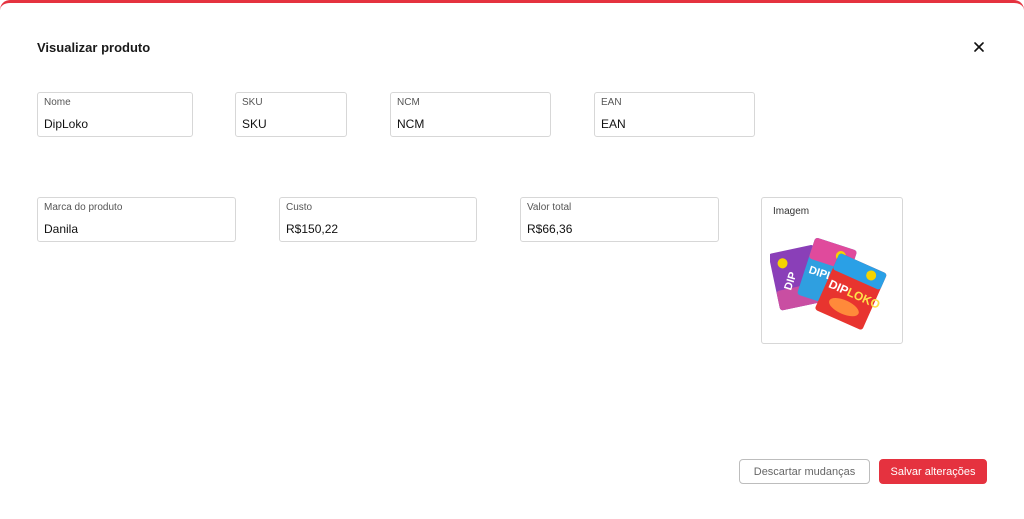  I want to click on close-button, so click(979, 47).